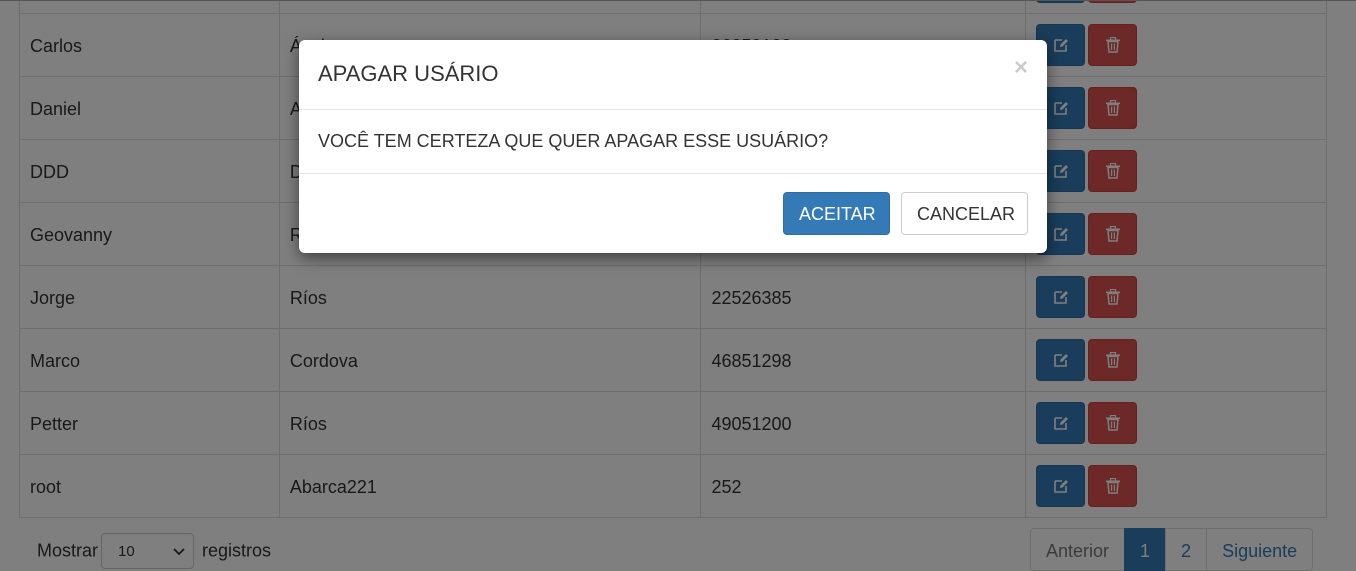 This screenshot has width=1356, height=571. What do you see at coordinates (964, 213) in the screenshot?
I see `cancel-button: CANCELAR` at bounding box center [964, 213].